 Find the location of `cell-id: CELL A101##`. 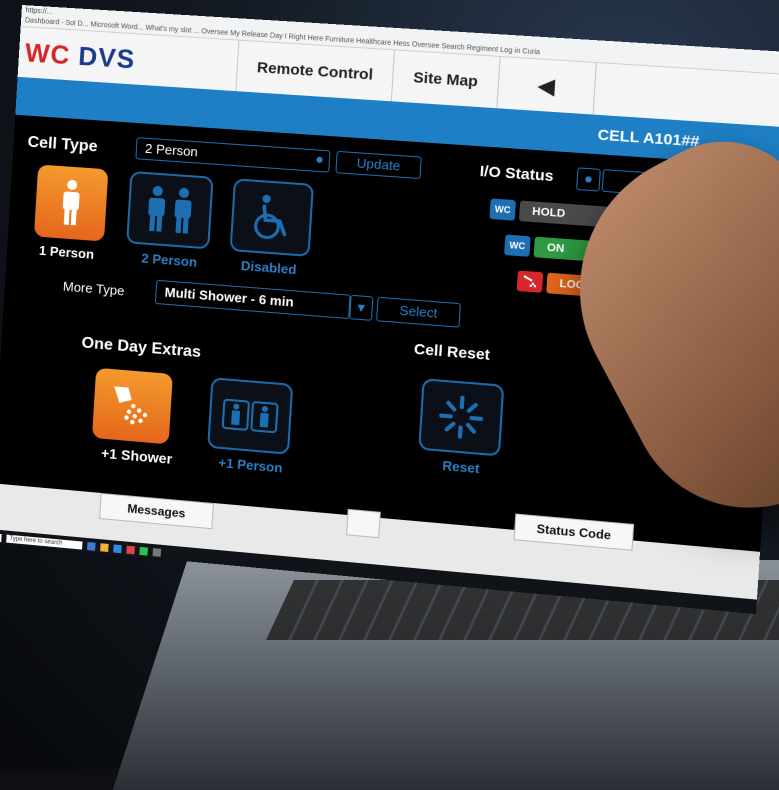

cell-id: CELL A101## is located at coordinates (648, 138).